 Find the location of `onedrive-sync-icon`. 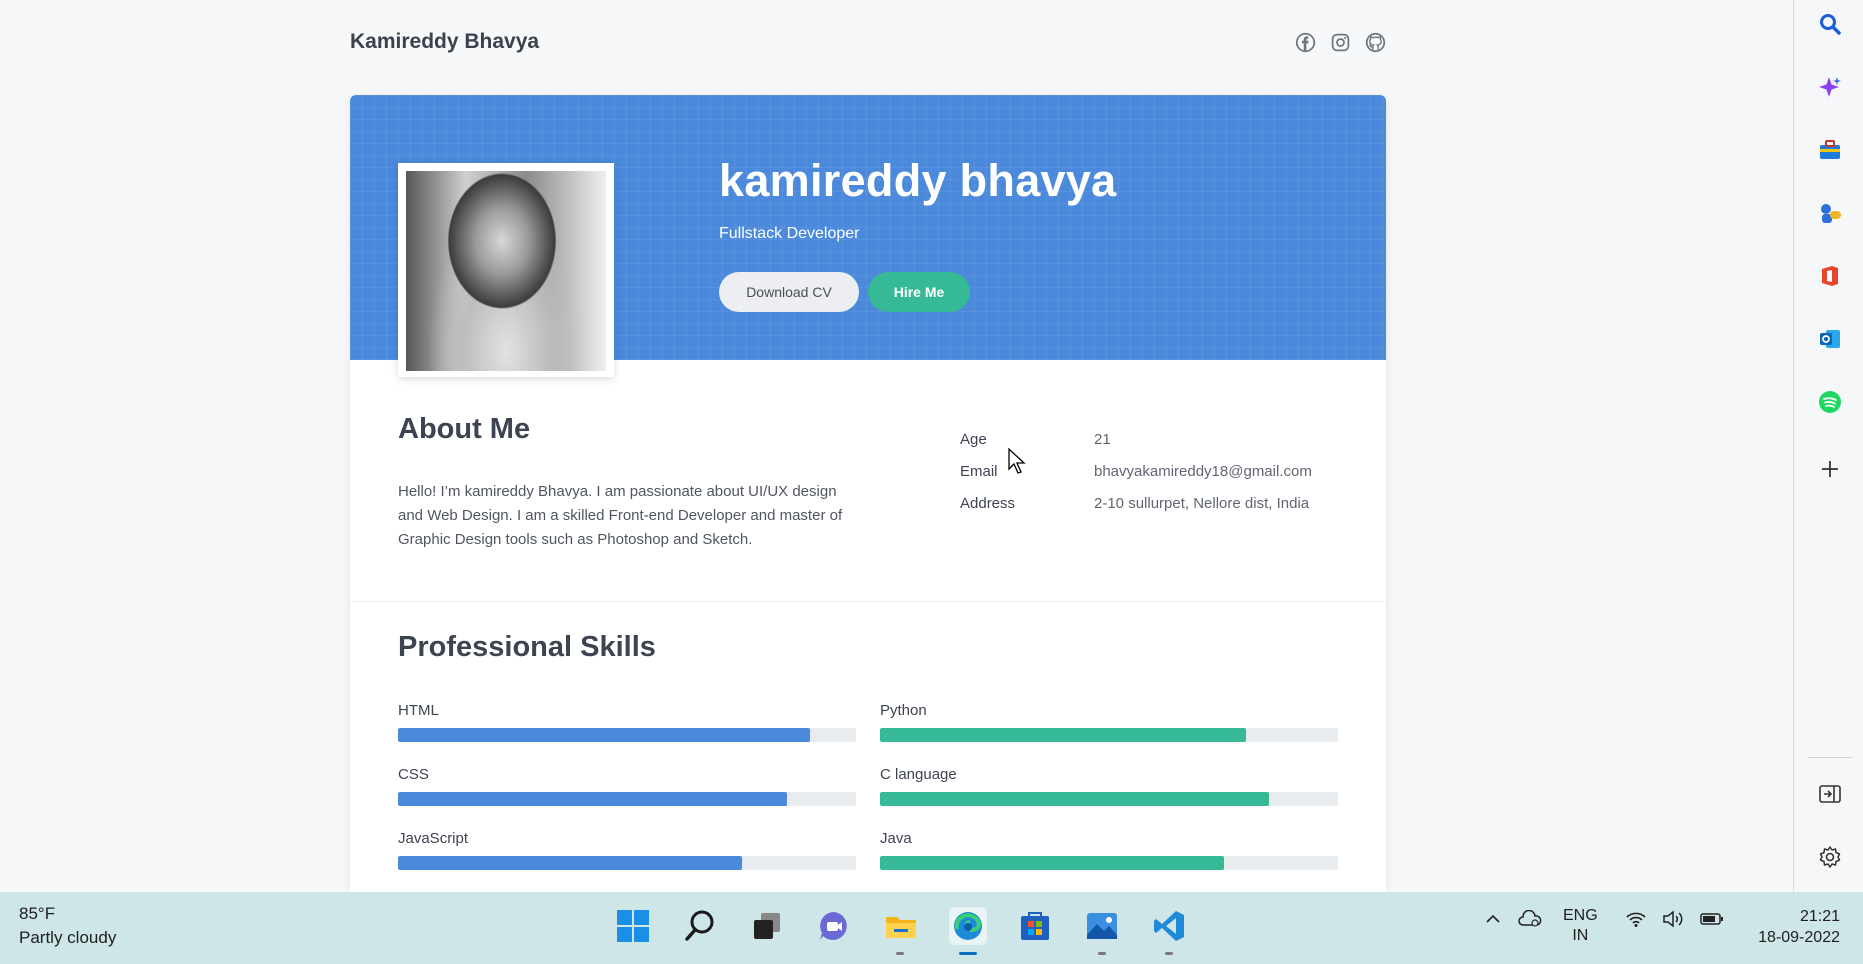

onedrive-sync-icon is located at coordinates (1530, 921).